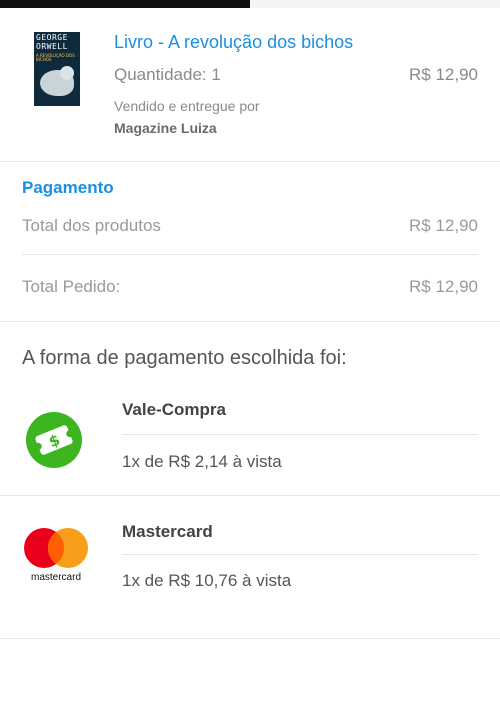 Image resolution: width=500 pixels, height=718 pixels. I want to click on mastercard-divider, so click(300, 554).